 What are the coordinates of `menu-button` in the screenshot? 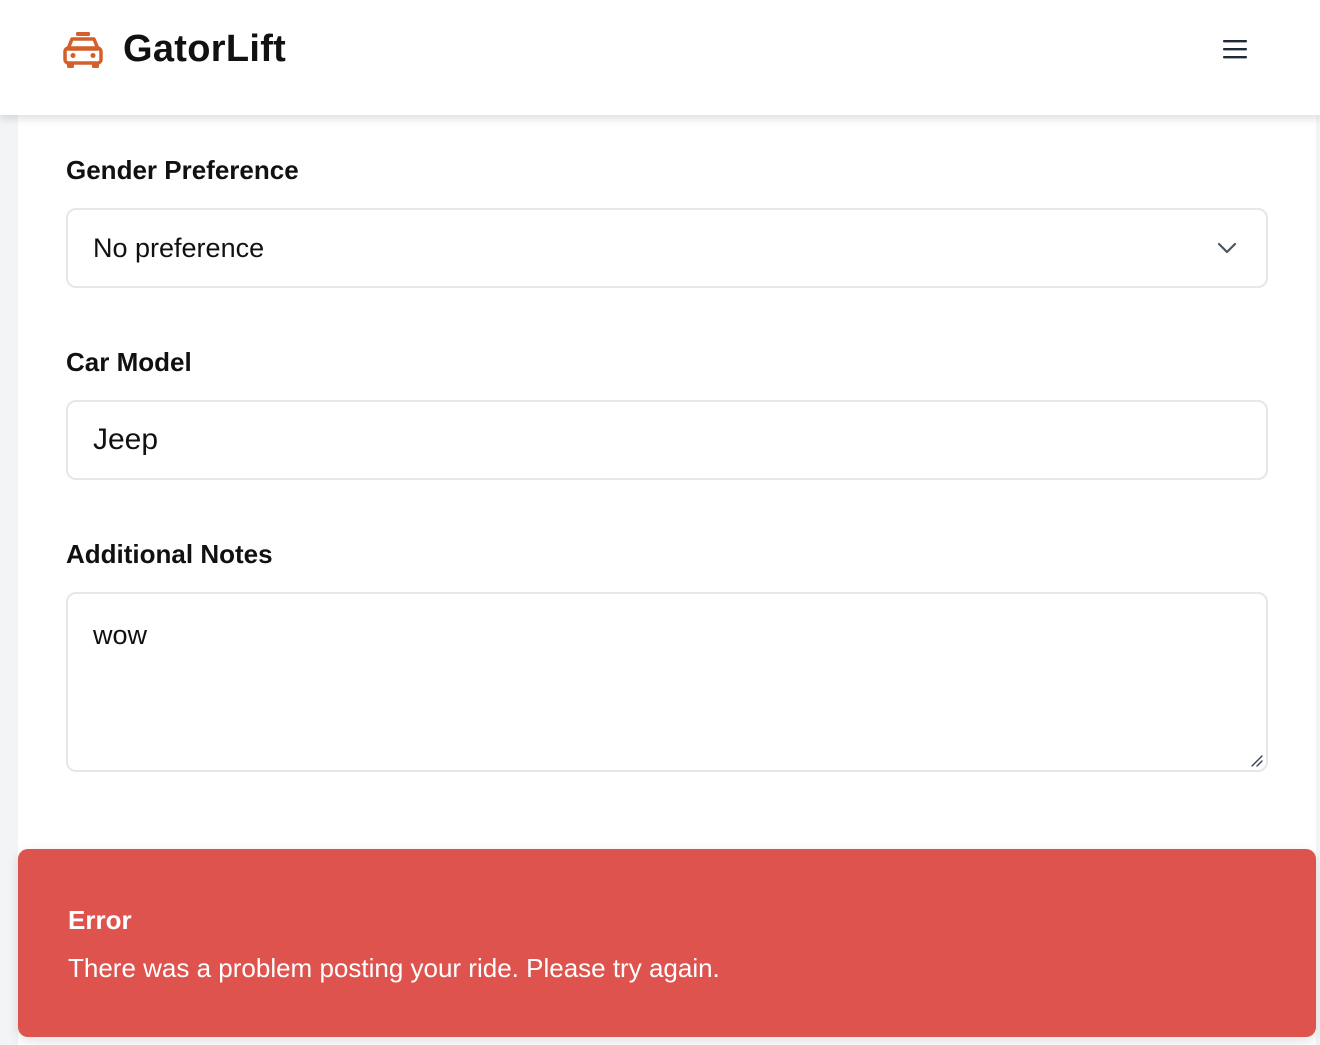 It's located at (1235, 51).